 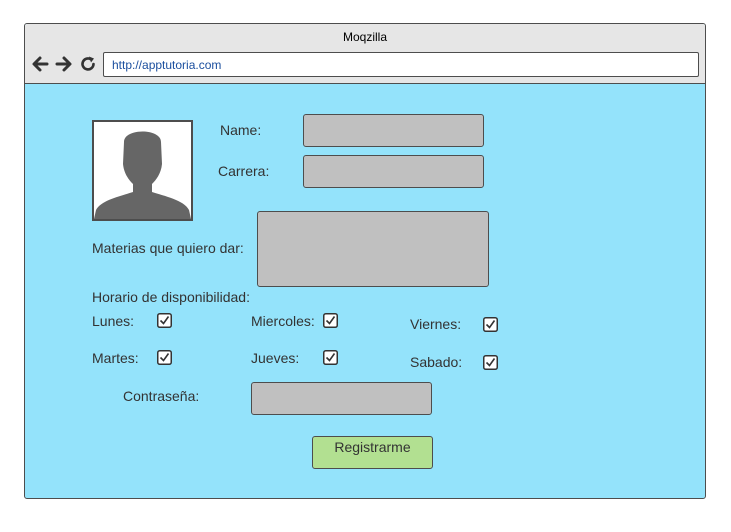 What do you see at coordinates (168, 248) in the screenshot?
I see `materias-label: Materias que quiero dar:` at bounding box center [168, 248].